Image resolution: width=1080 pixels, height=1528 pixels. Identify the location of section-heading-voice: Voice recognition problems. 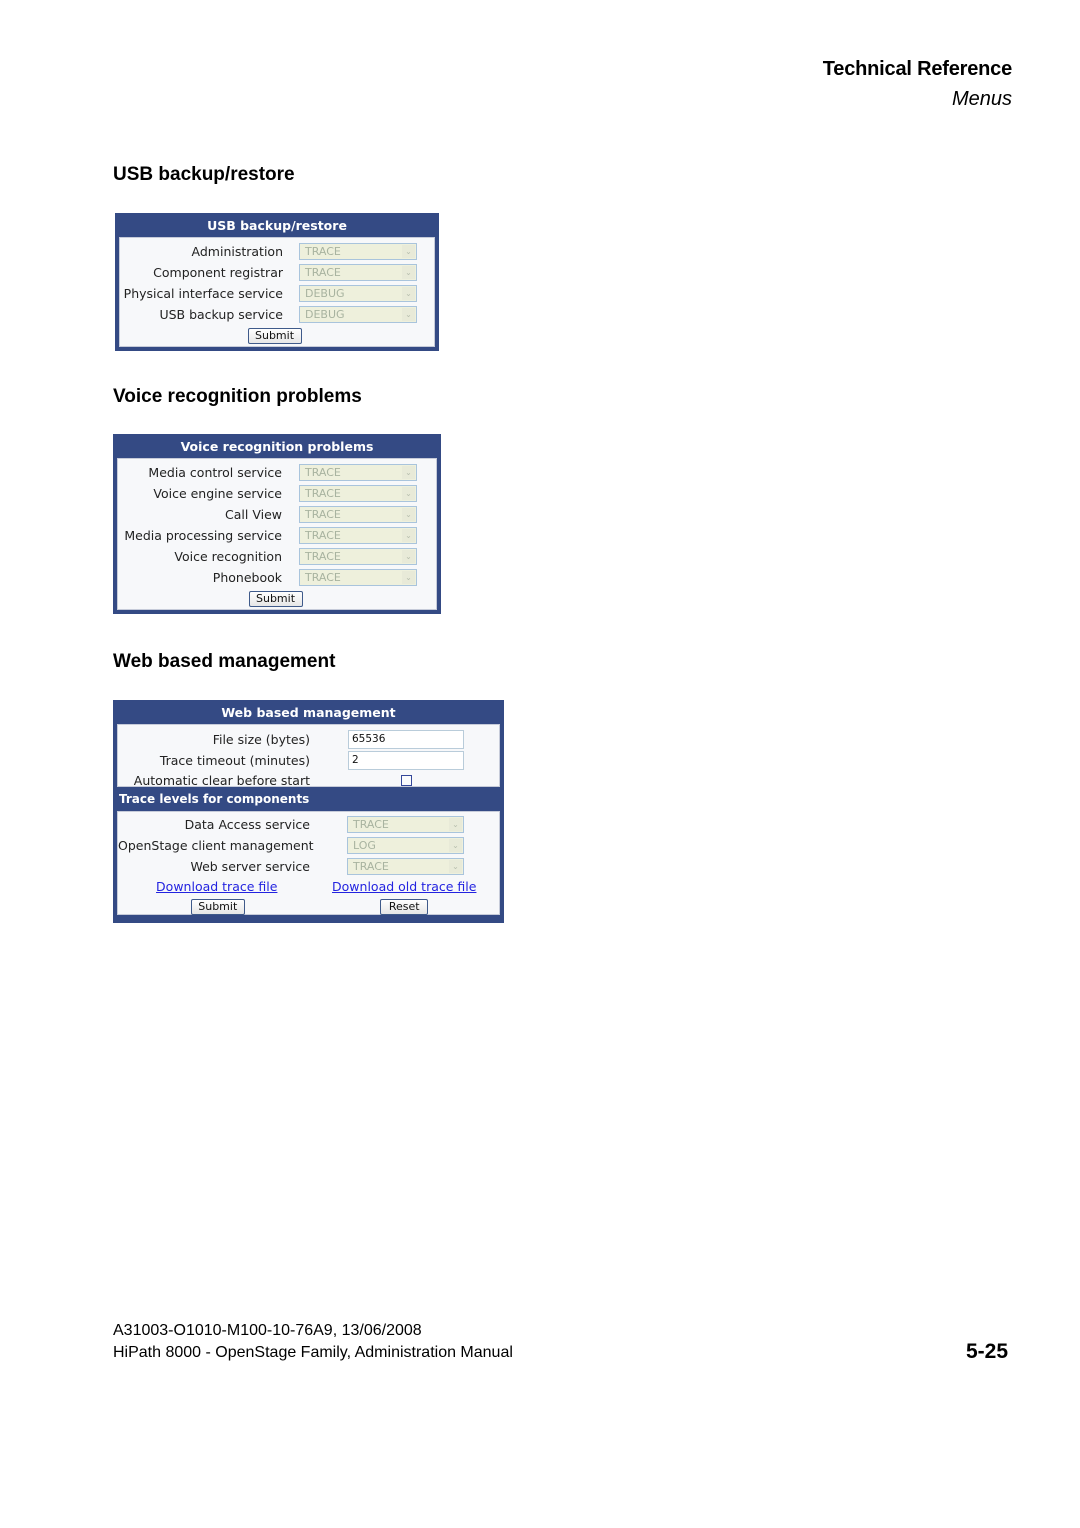
(237, 396).